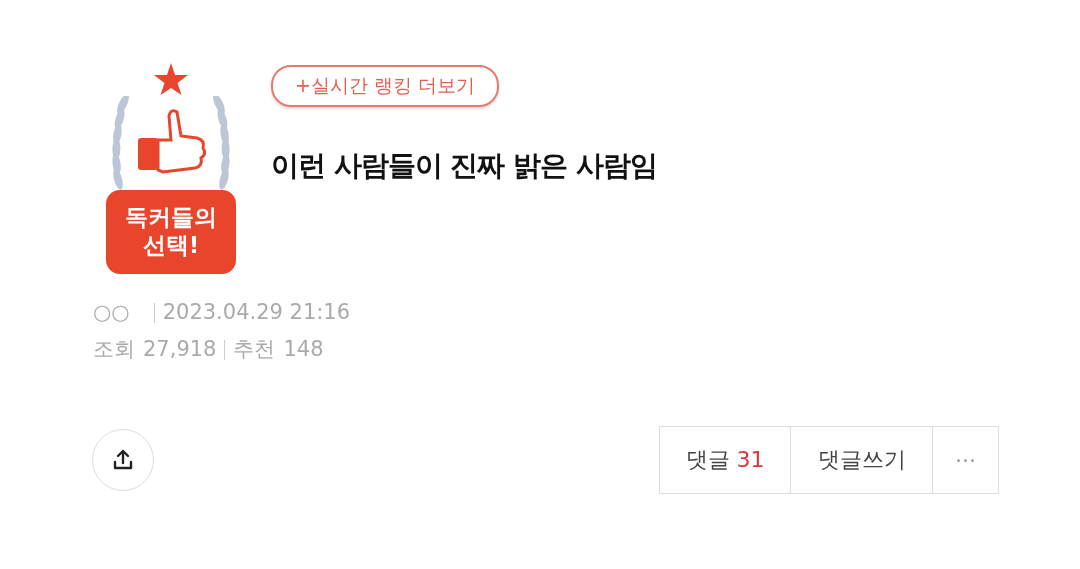 The height and width of the screenshot is (569, 1080). What do you see at coordinates (171, 232) in the screenshot?
I see `badge-label: 독커들의 선택!` at bounding box center [171, 232].